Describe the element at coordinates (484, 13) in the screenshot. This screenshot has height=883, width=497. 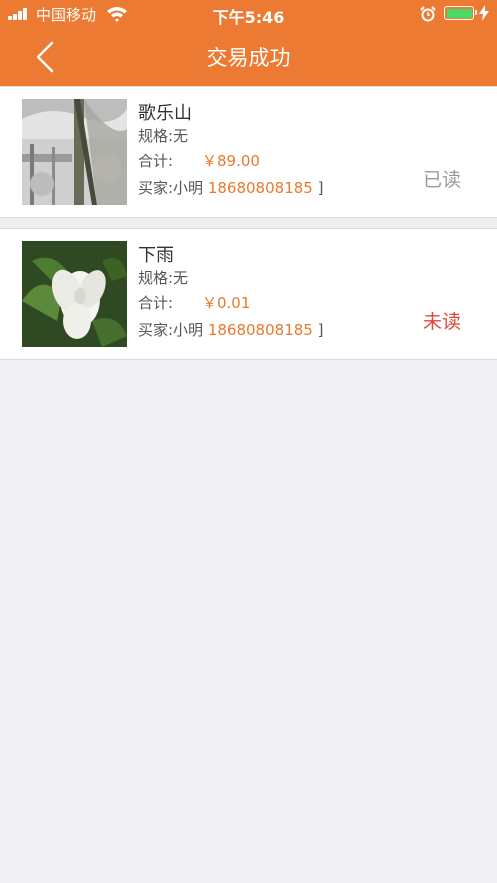
I see `charging-icon` at that location.